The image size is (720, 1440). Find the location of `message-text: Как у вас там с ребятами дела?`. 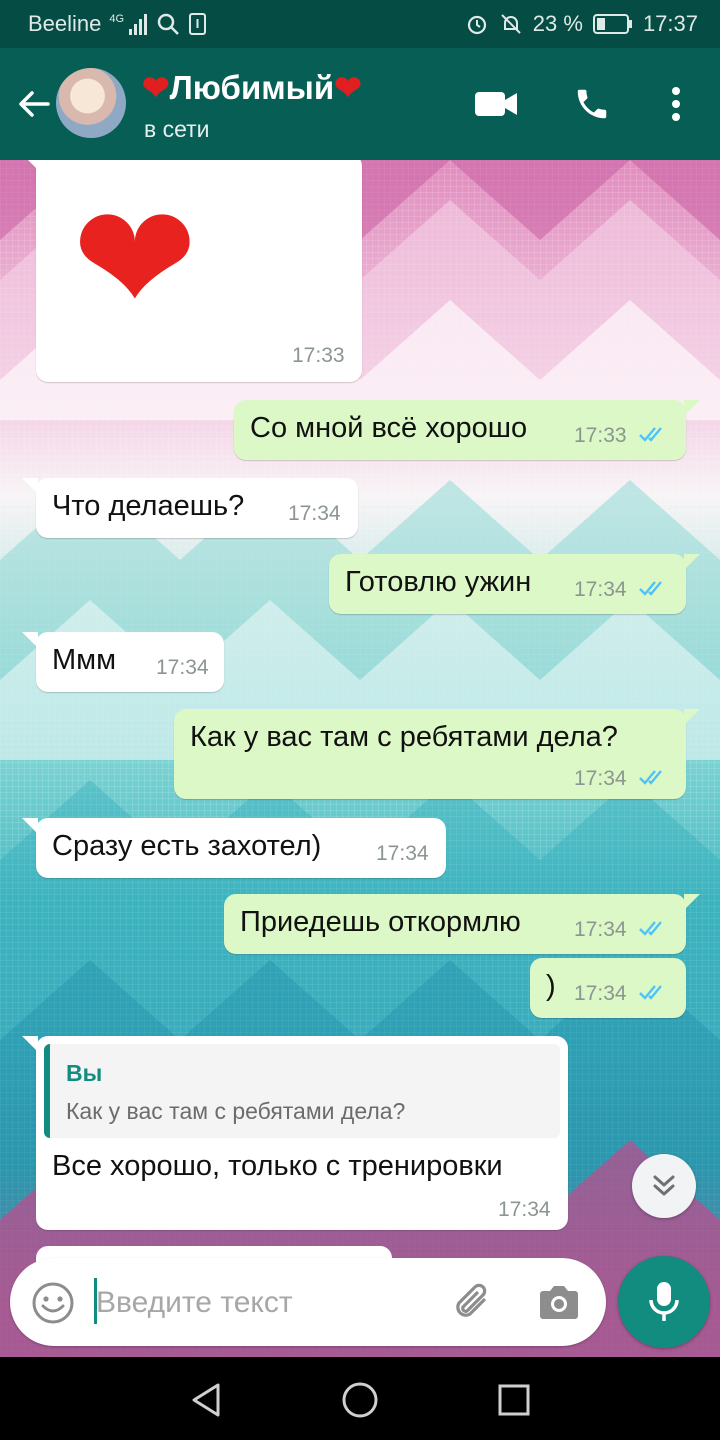

message-text: Как у вас там с ребятами дела? is located at coordinates (404, 737).